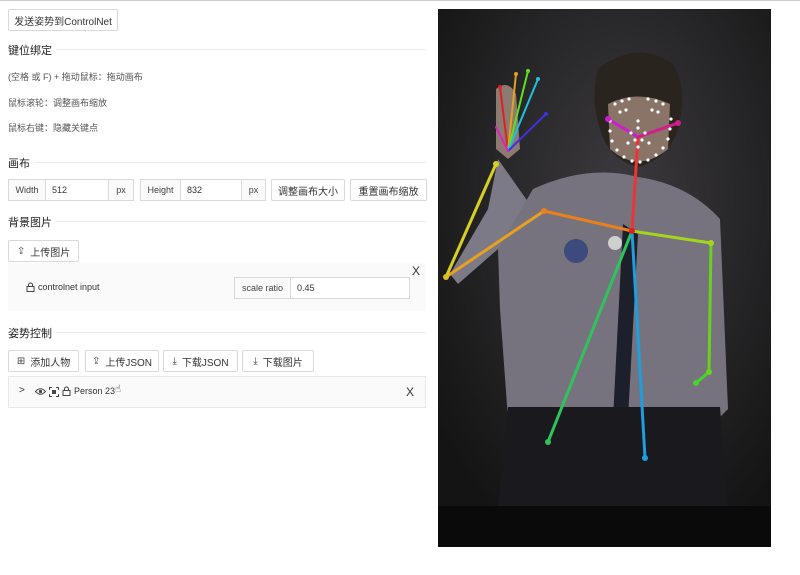 Image resolution: width=800 pixels, height=575 pixels. Describe the element at coordinates (205, 363) in the screenshot. I see `download-json-label: 下载JSON` at that location.